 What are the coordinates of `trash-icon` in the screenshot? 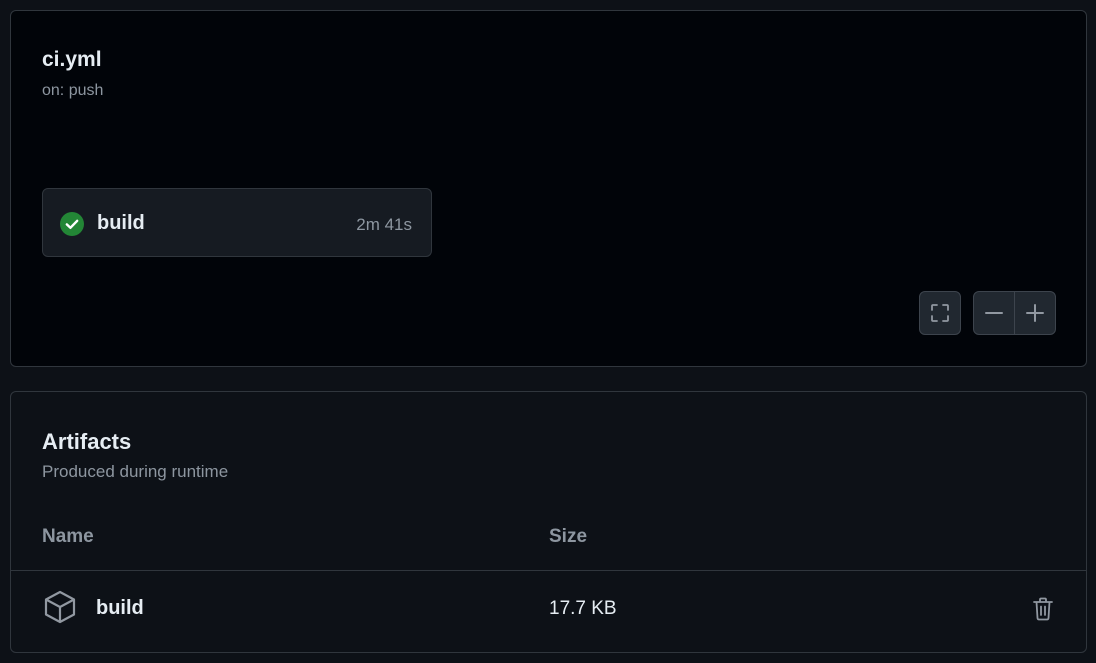 It's located at (1043, 609).